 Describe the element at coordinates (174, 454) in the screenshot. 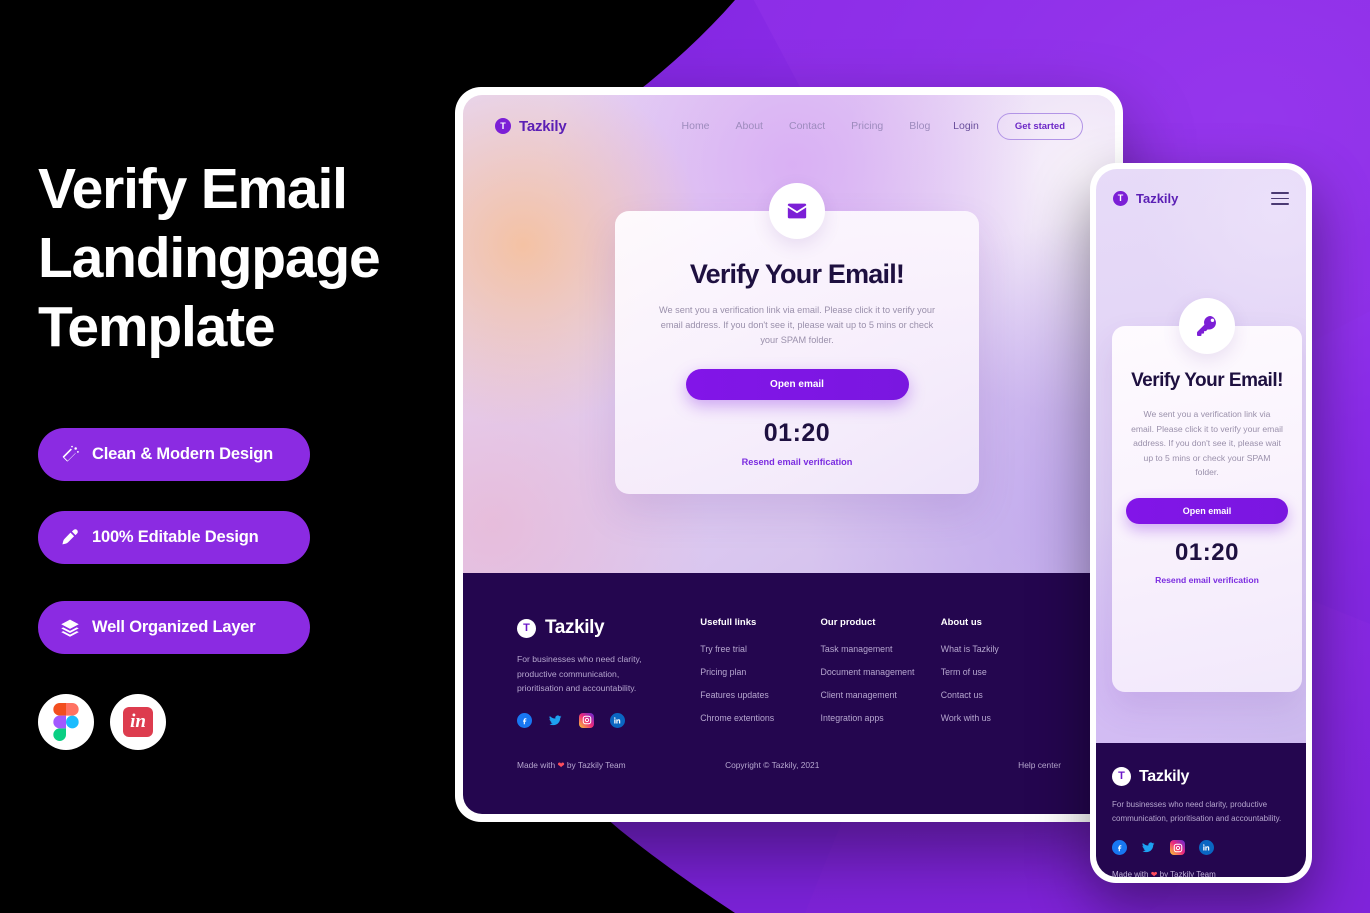

I see `feature-pill-clean-modern-design: Clean & Modern Design` at that location.